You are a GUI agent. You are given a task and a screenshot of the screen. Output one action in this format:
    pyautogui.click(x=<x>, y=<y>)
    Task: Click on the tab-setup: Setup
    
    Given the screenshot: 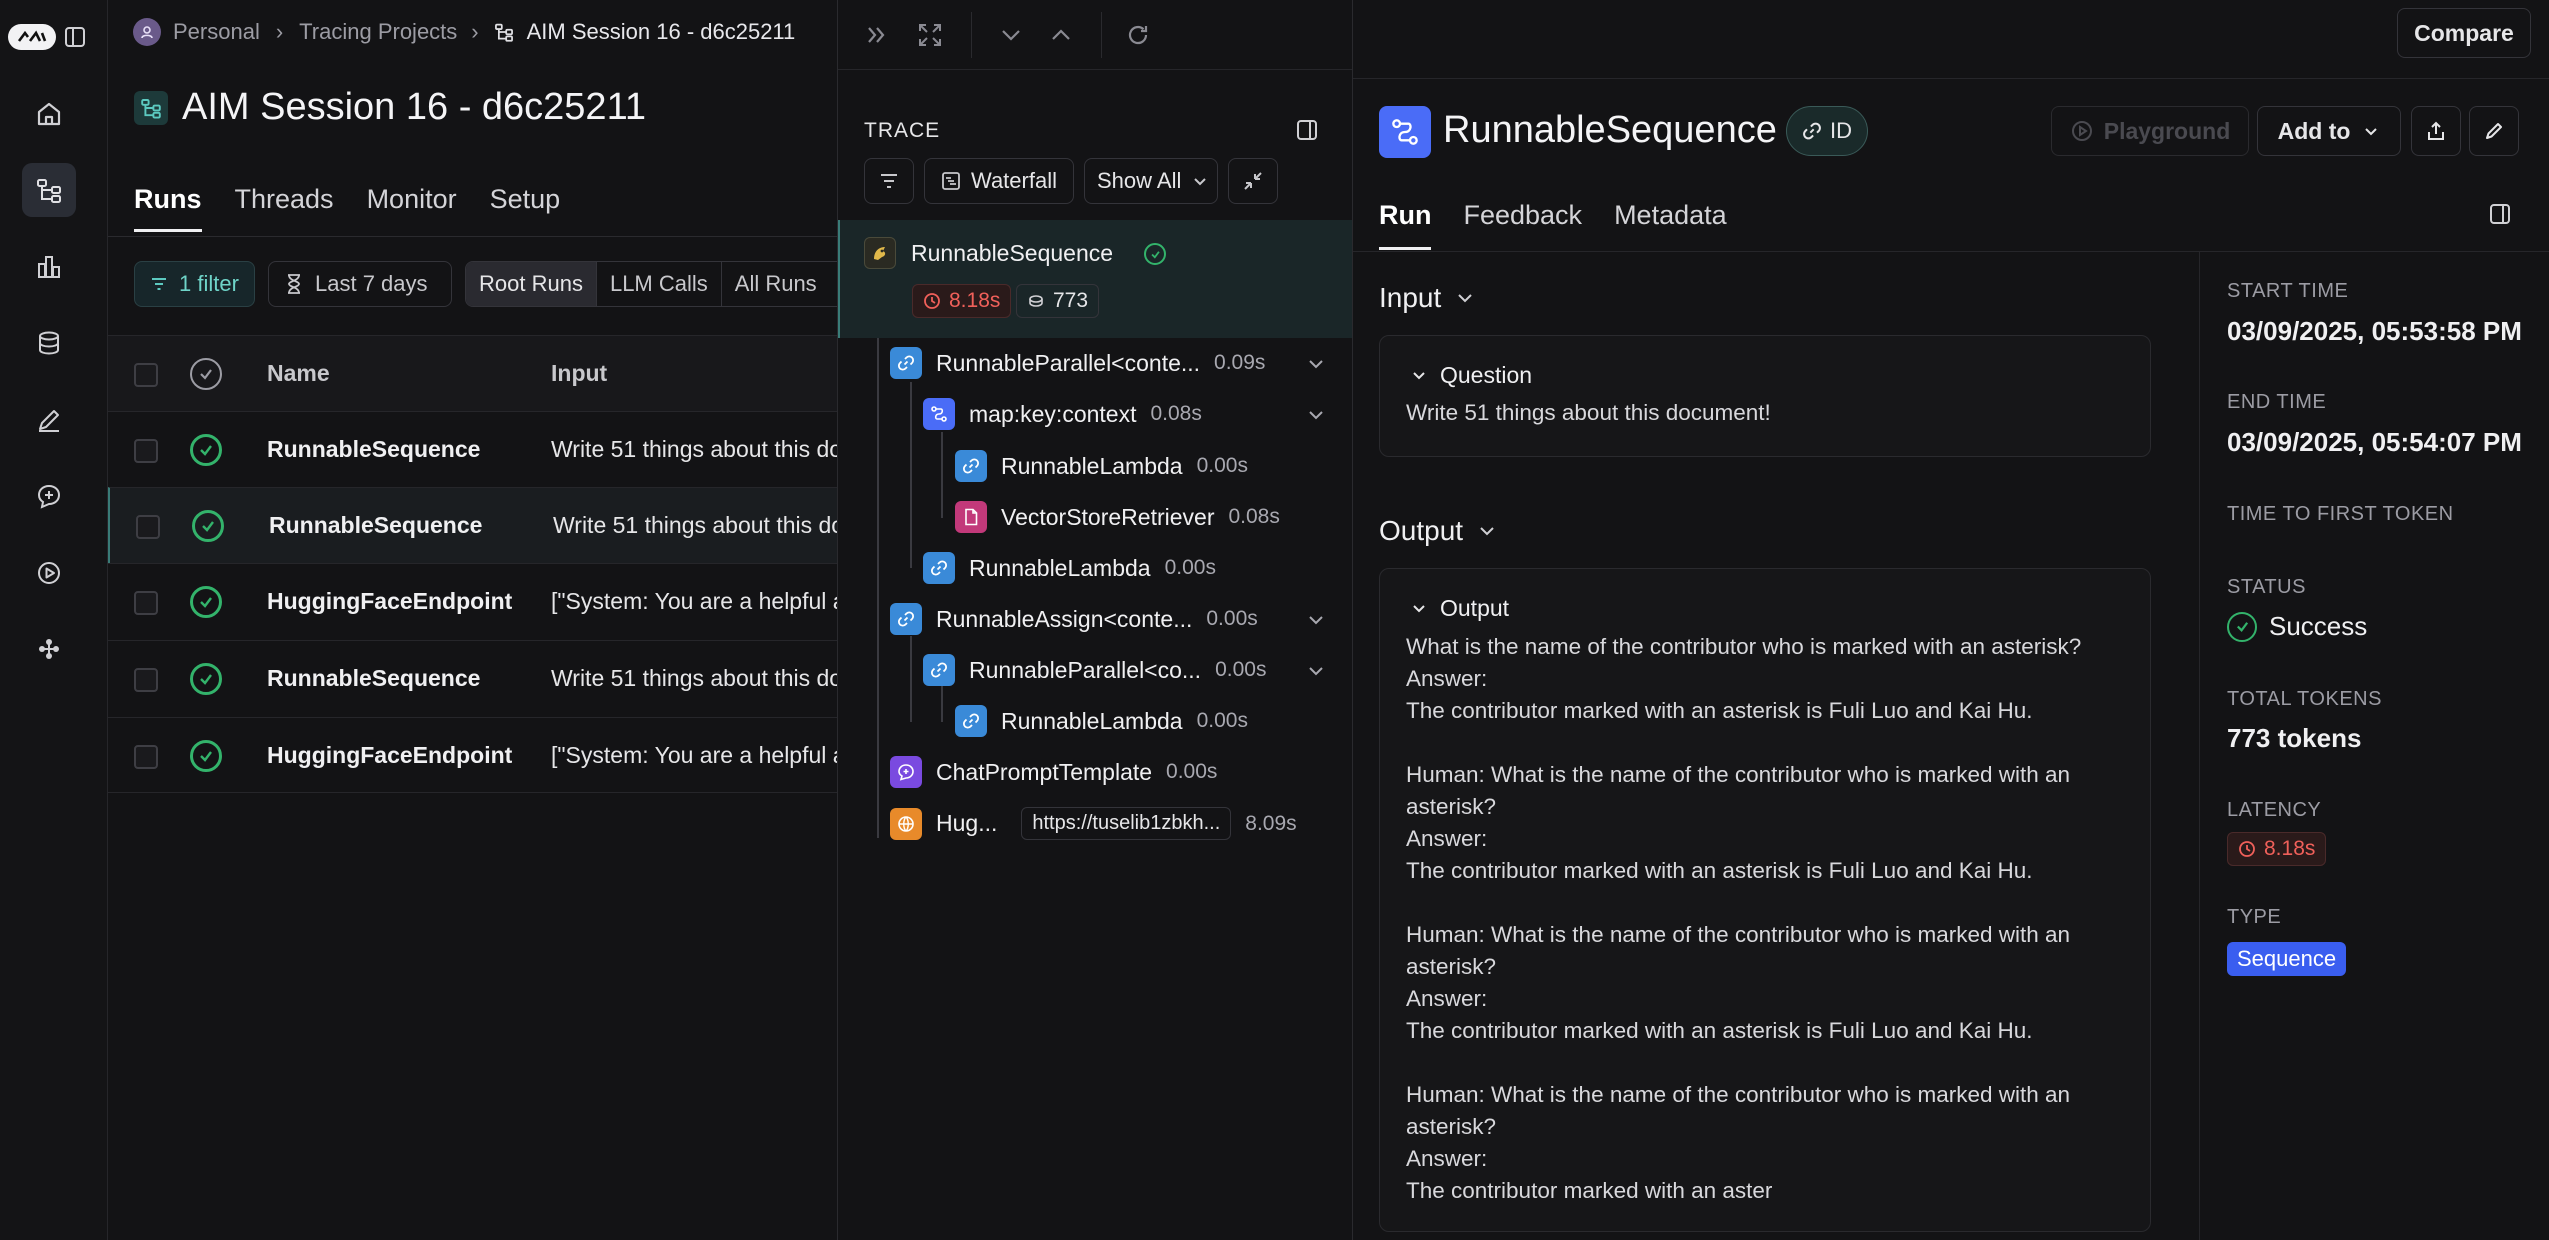 What is the action you would take?
    pyautogui.click(x=525, y=208)
    